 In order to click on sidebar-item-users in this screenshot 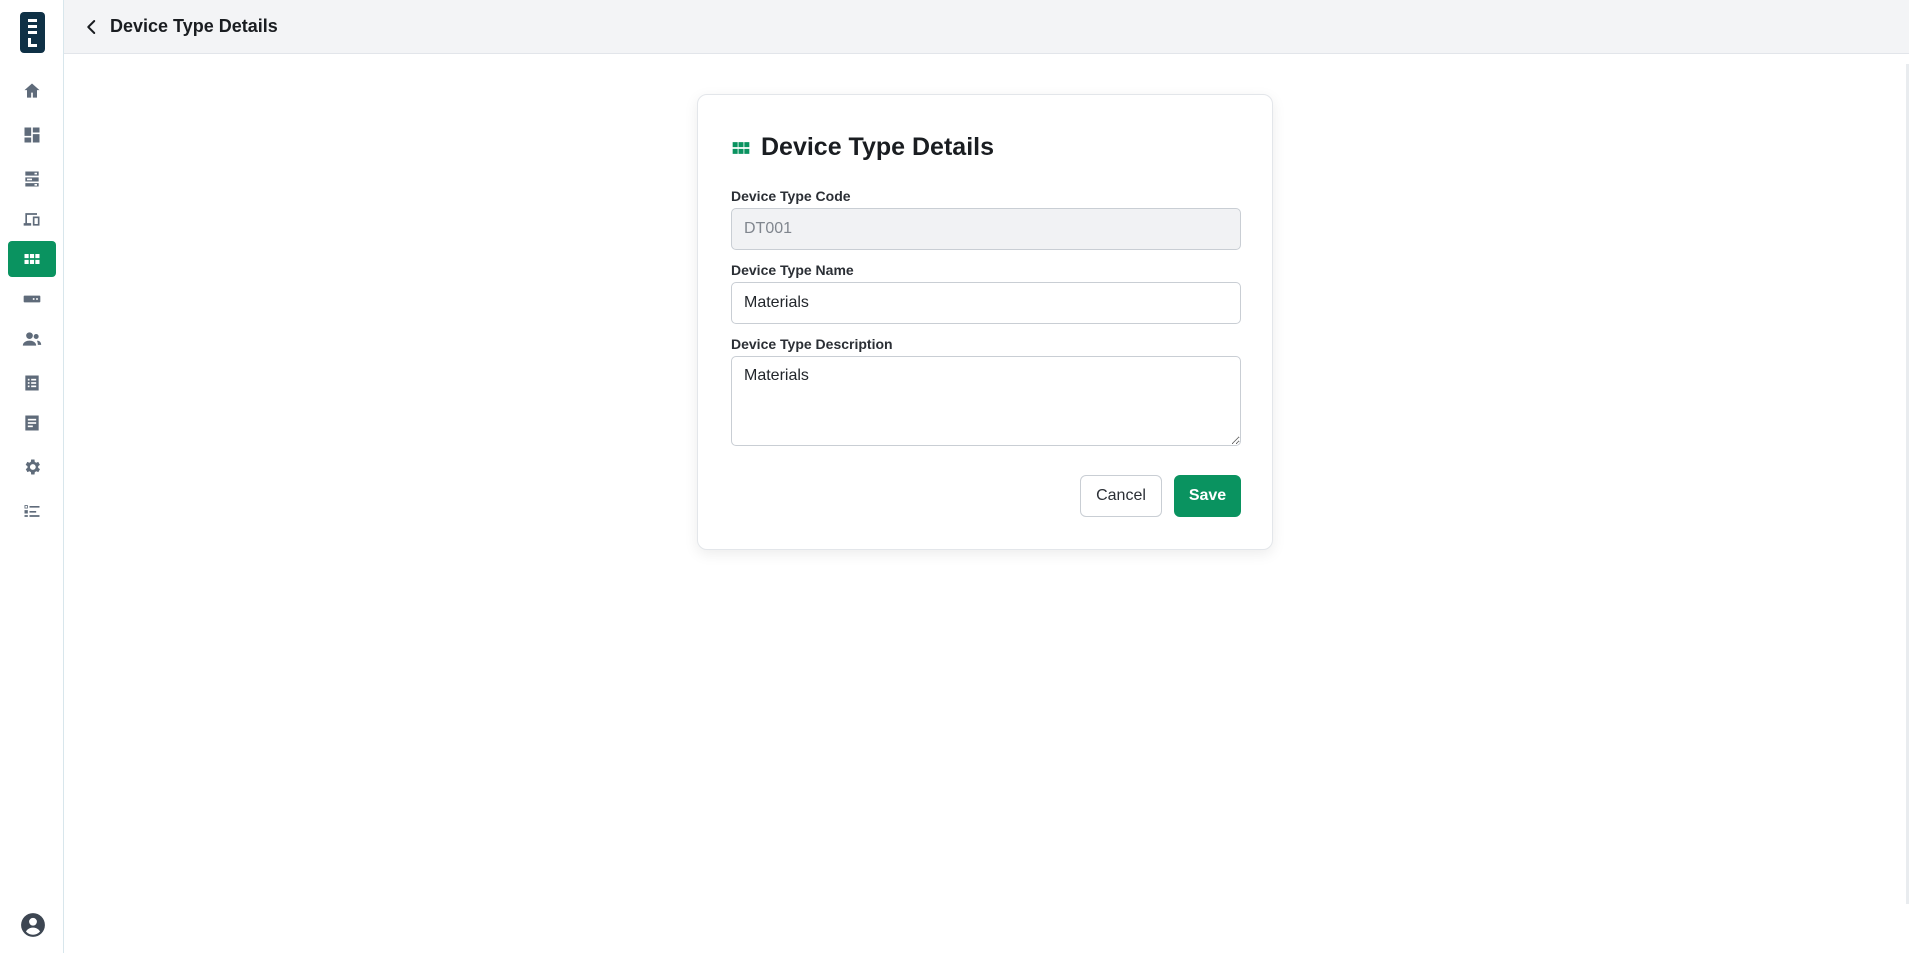, I will do `click(32, 339)`.